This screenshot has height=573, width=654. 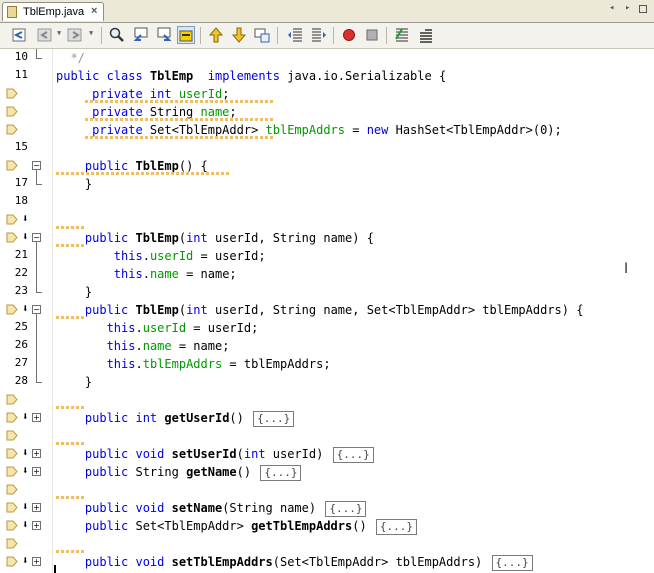 I want to click on previous-bookmark-icon, so click(x=216, y=35).